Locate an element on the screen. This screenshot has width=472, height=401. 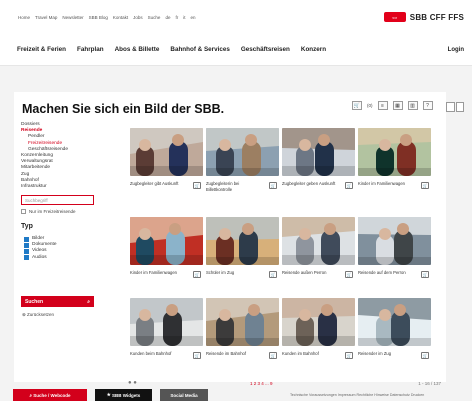
image-caption: Kunden im Bahnhof is located at coordinates (300, 353).